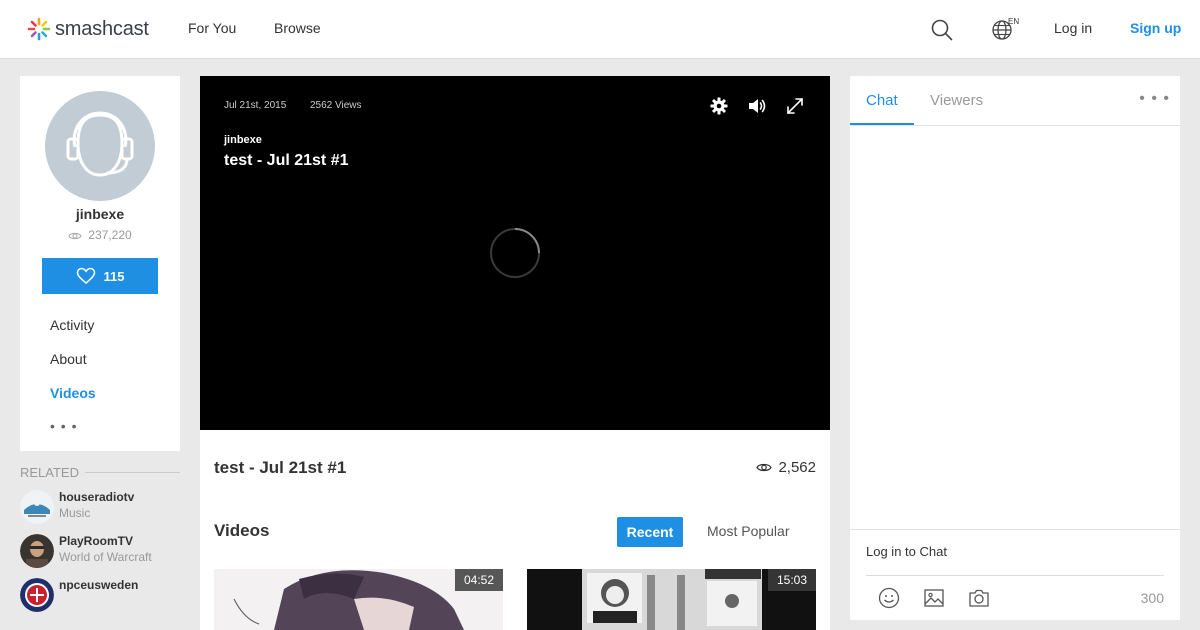  I want to click on camera-icon, so click(979, 598).